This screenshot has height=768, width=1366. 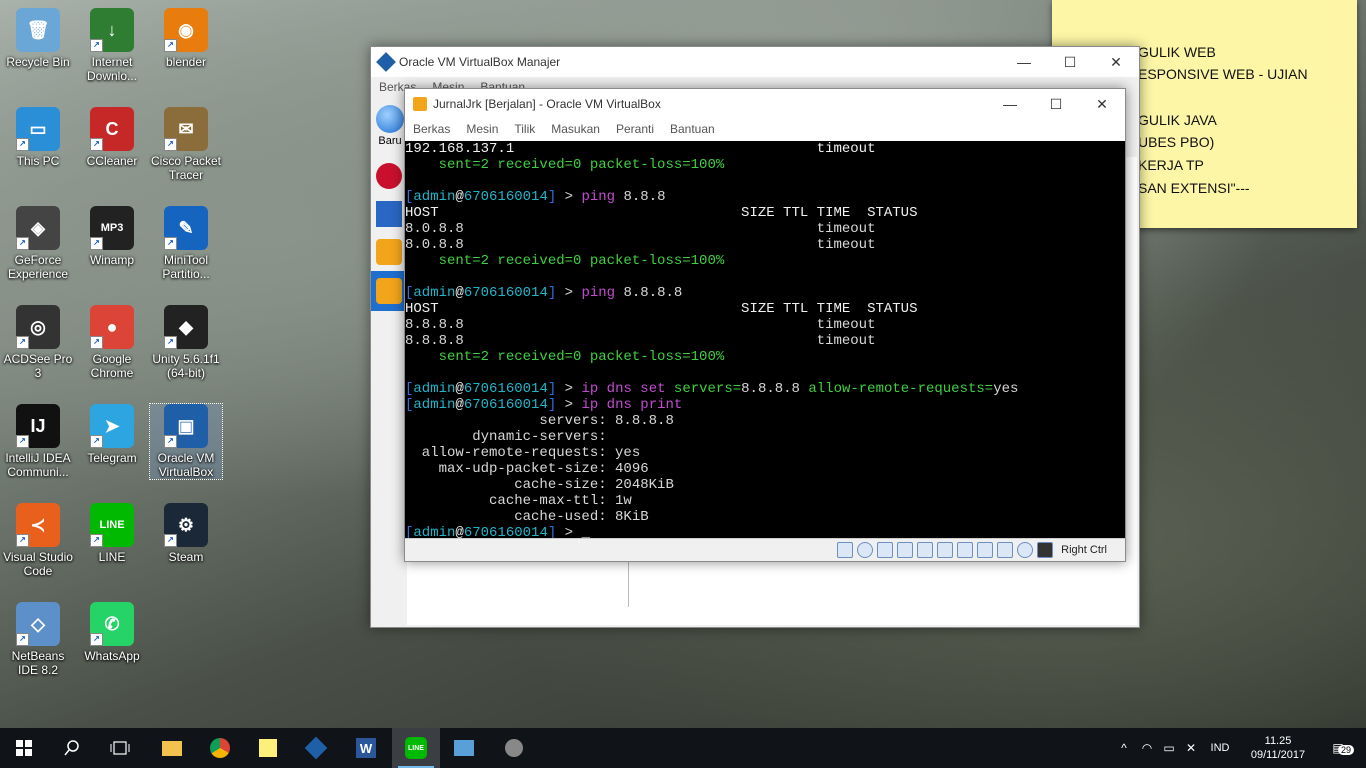 I want to click on menu-tilik: Tilik, so click(x=524, y=129).